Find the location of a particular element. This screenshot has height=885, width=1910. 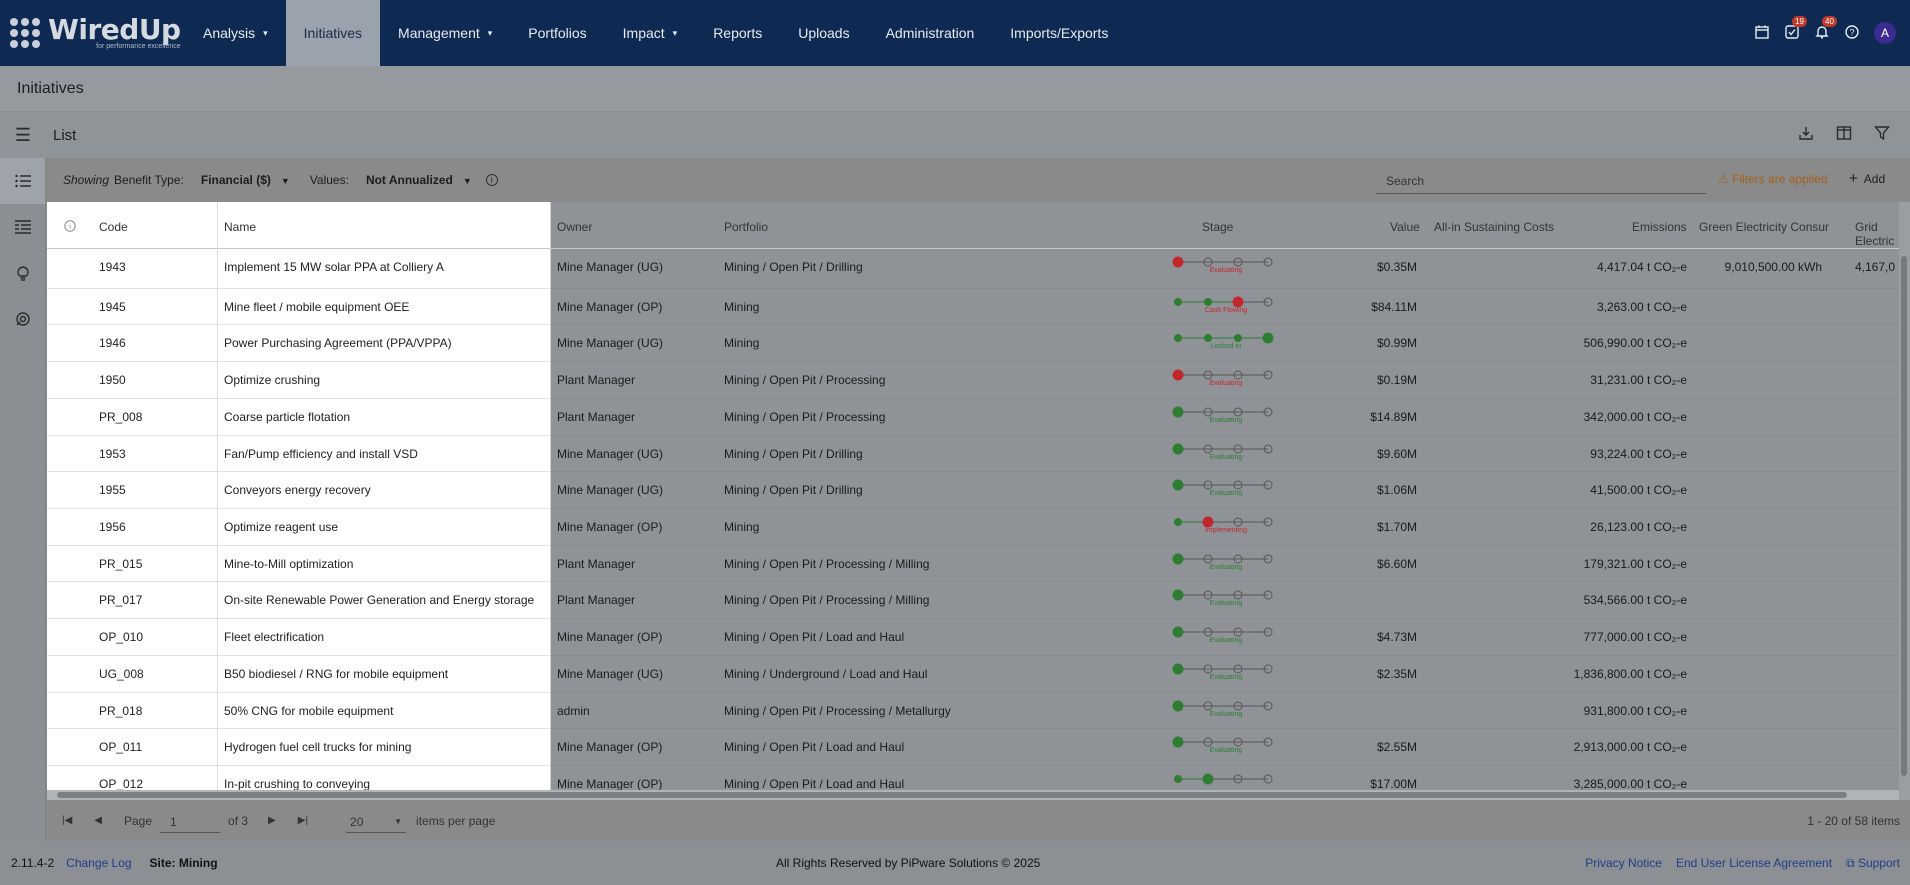

menu-toggle-icon: ☰ is located at coordinates (23, 135).